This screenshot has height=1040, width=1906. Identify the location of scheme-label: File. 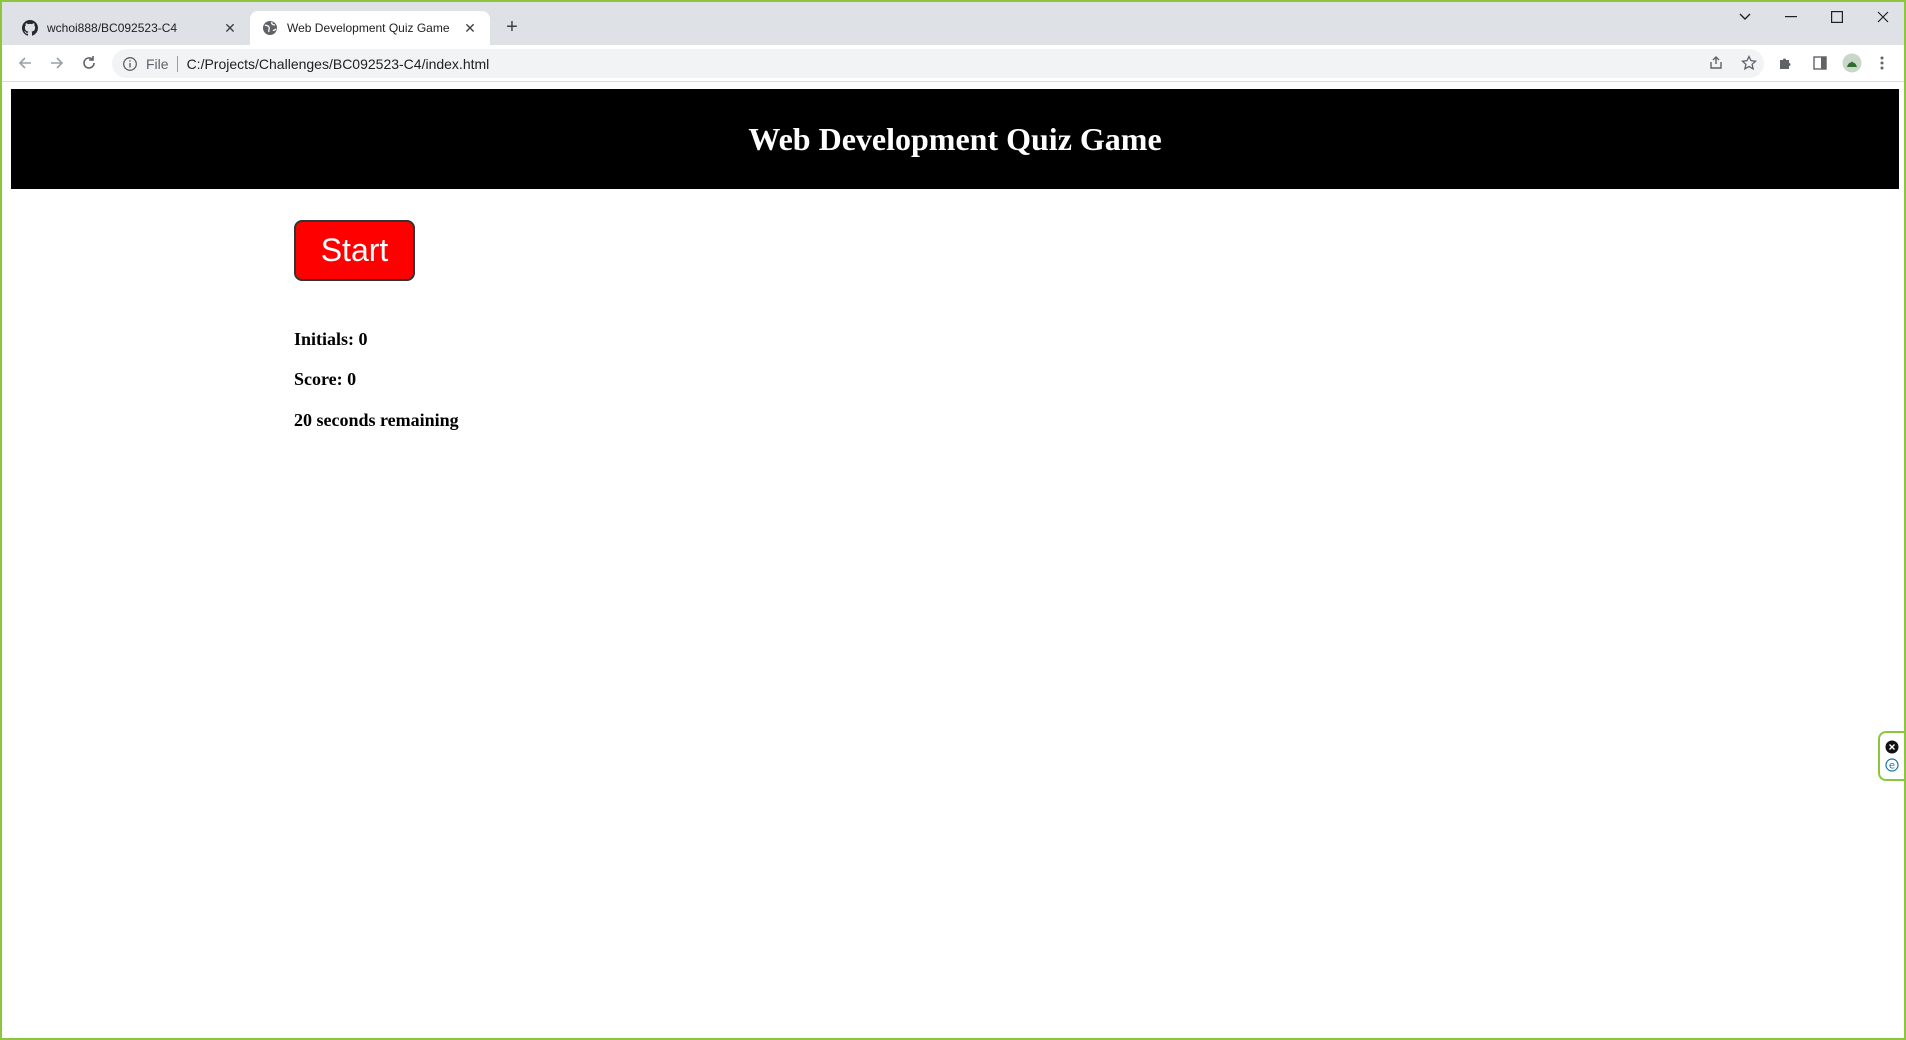
(157, 63).